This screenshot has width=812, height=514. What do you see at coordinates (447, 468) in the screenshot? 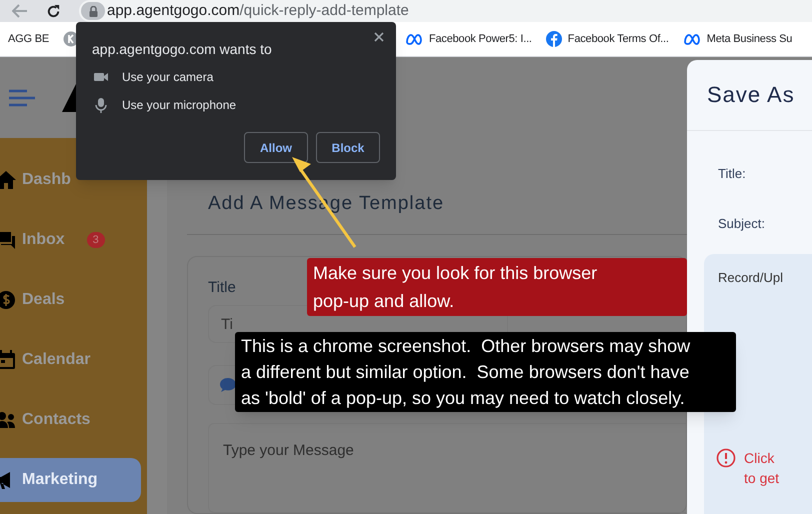
I see `message-textarea: Type your Message` at bounding box center [447, 468].